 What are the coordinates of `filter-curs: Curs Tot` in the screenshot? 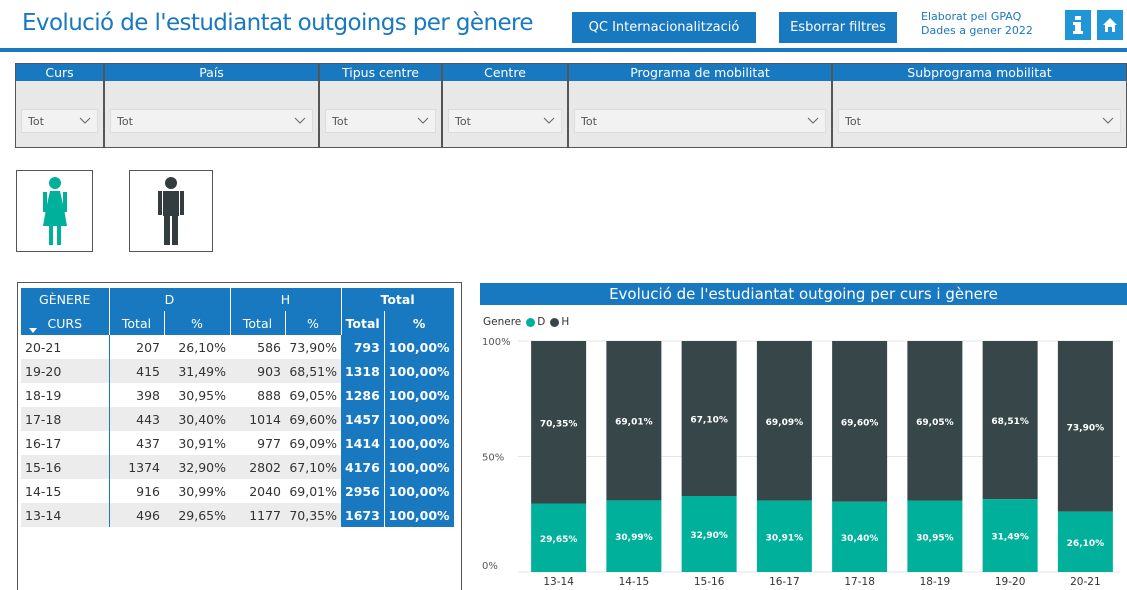 It's located at (59, 105).